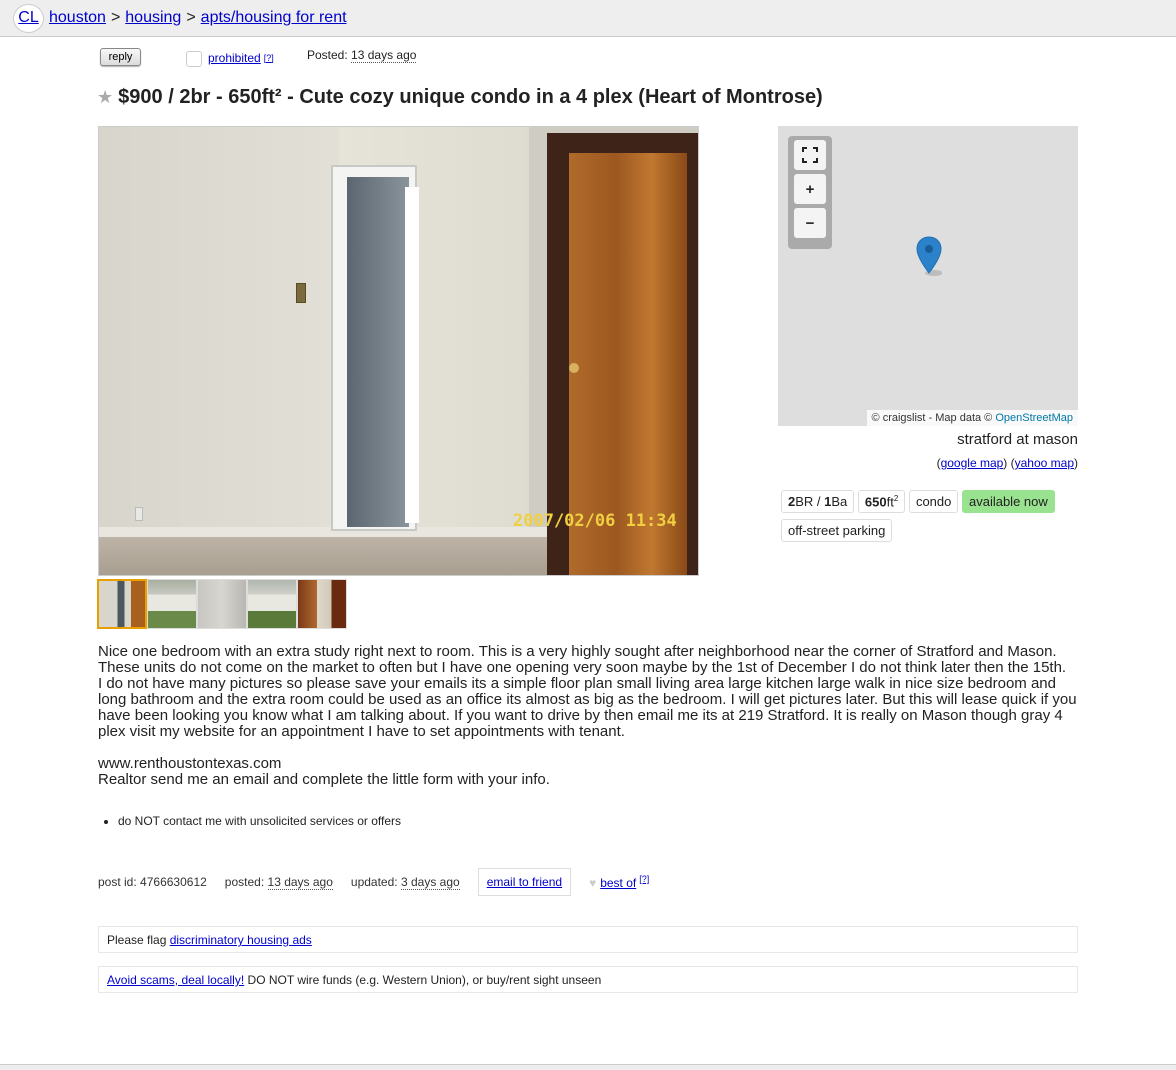 The width and height of the screenshot is (1176, 1070). What do you see at coordinates (592, 883) in the screenshot?
I see `heart-icon: ♥` at bounding box center [592, 883].